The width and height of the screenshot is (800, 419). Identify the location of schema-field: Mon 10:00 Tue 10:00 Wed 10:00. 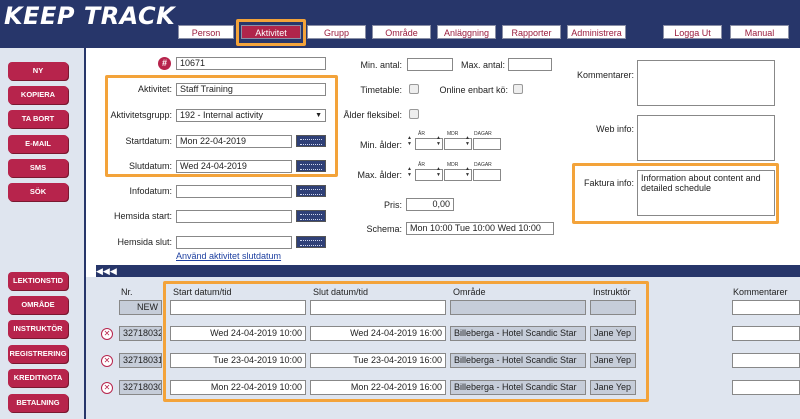
(480, 228).